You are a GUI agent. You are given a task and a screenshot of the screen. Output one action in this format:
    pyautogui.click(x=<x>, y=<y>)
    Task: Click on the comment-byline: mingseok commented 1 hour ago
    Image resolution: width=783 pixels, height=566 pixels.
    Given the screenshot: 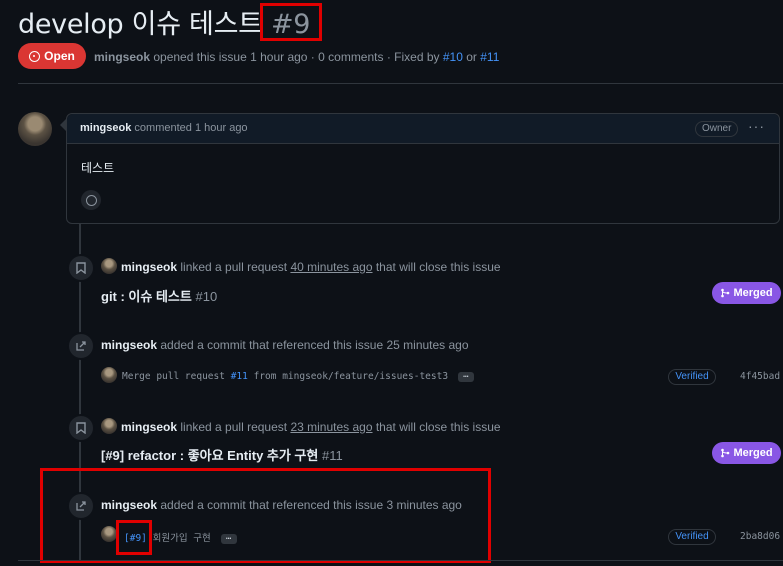 What is the action you would take?
    pyautogui.click(x=164, y=128)
    